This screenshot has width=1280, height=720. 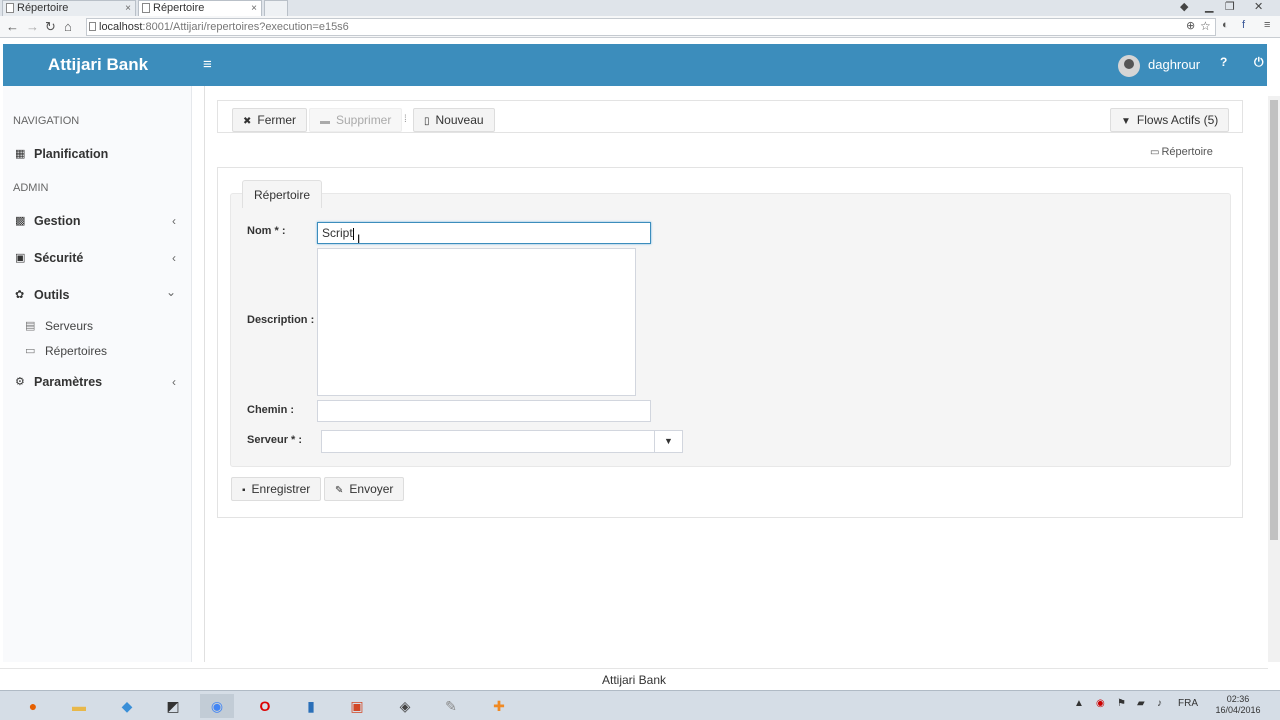 I want to click on chemin-label: Chemin :, so click(x=271, y=410).